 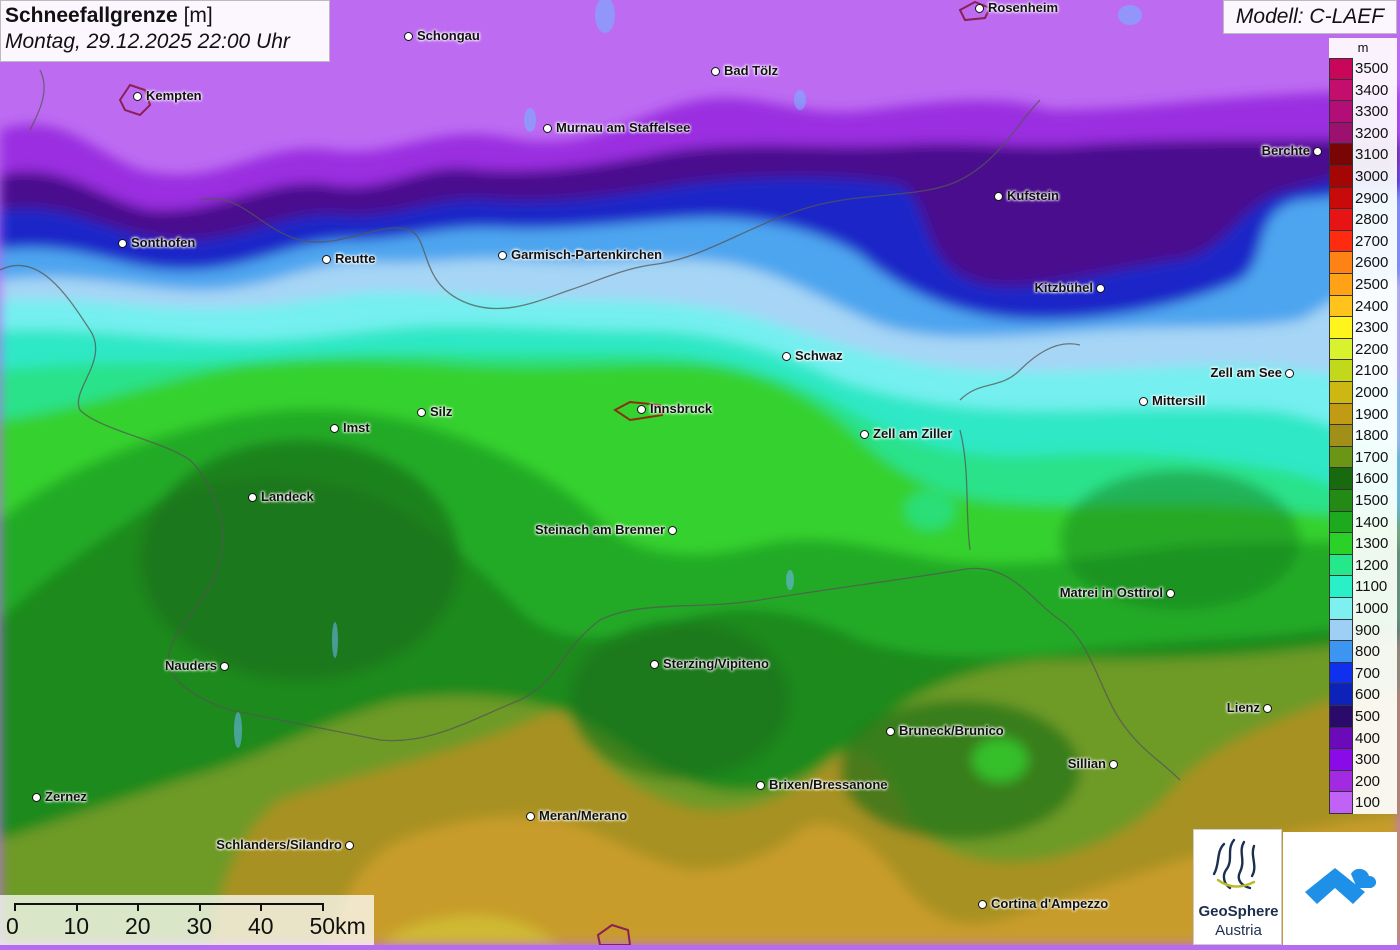 I want to click on city-label: Meran/Merano, so click(x=583, y=815).